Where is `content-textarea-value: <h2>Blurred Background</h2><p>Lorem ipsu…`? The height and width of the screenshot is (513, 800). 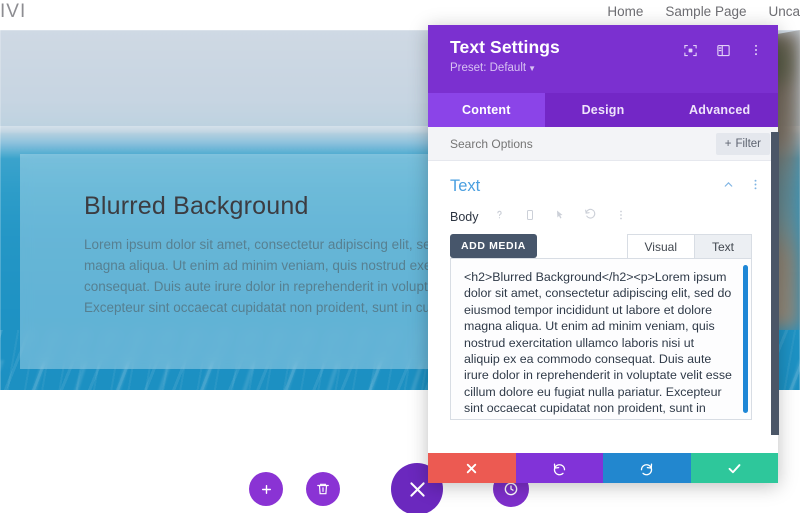 content-textarea-value: <h2>Blurred Background</h2><p>Lorem ipsu… is located at coordinates (600, 343).